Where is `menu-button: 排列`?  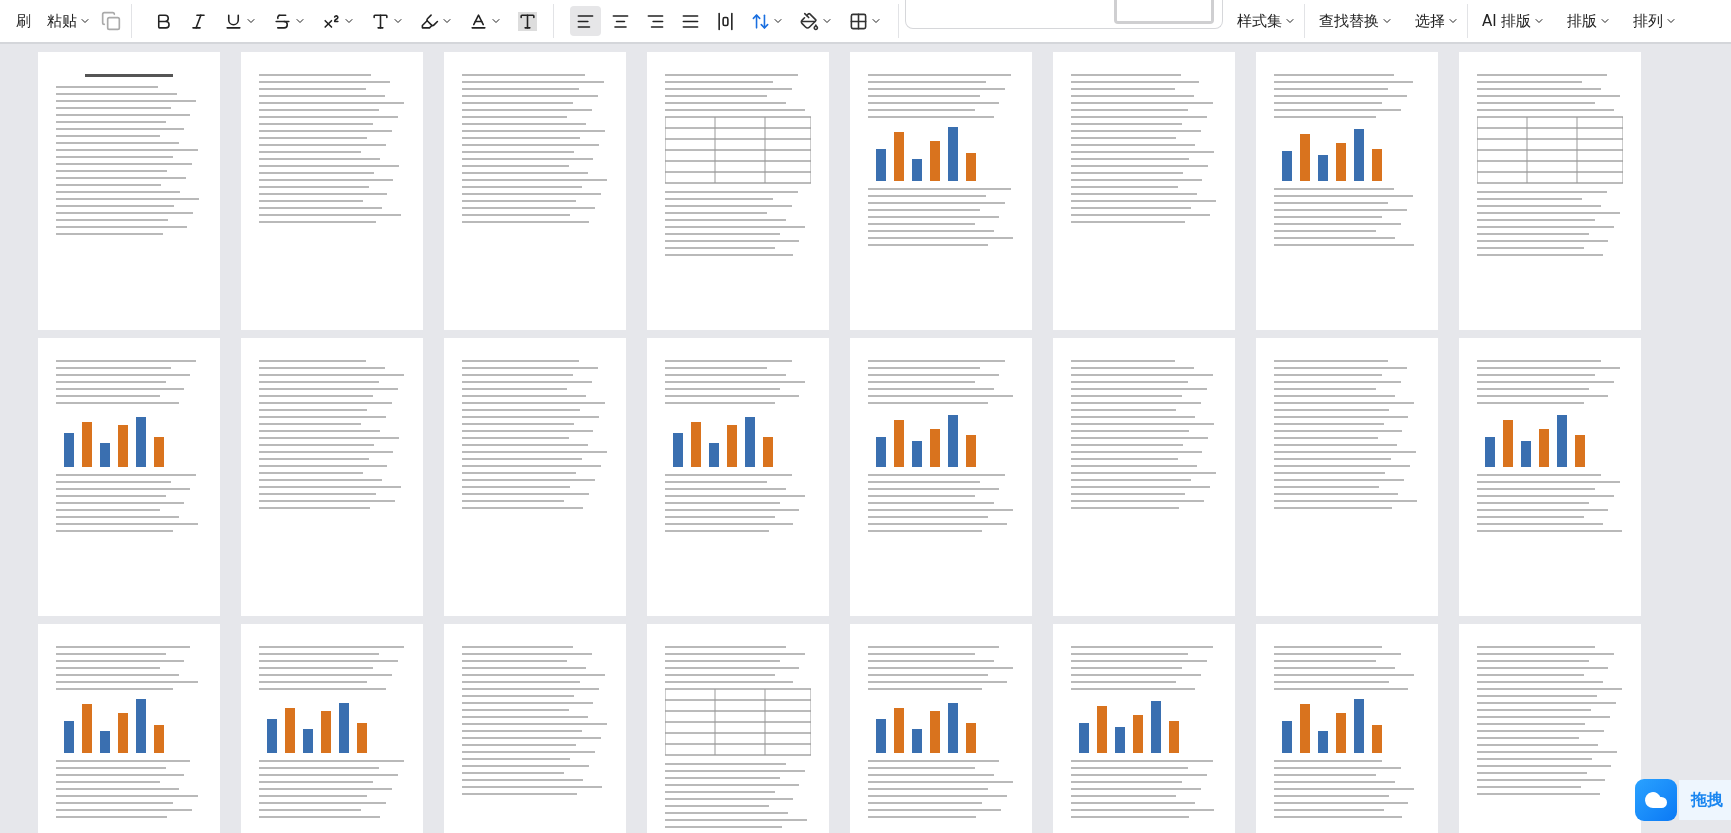
menu-button: 排列 is located at coordinates (1655, 21).